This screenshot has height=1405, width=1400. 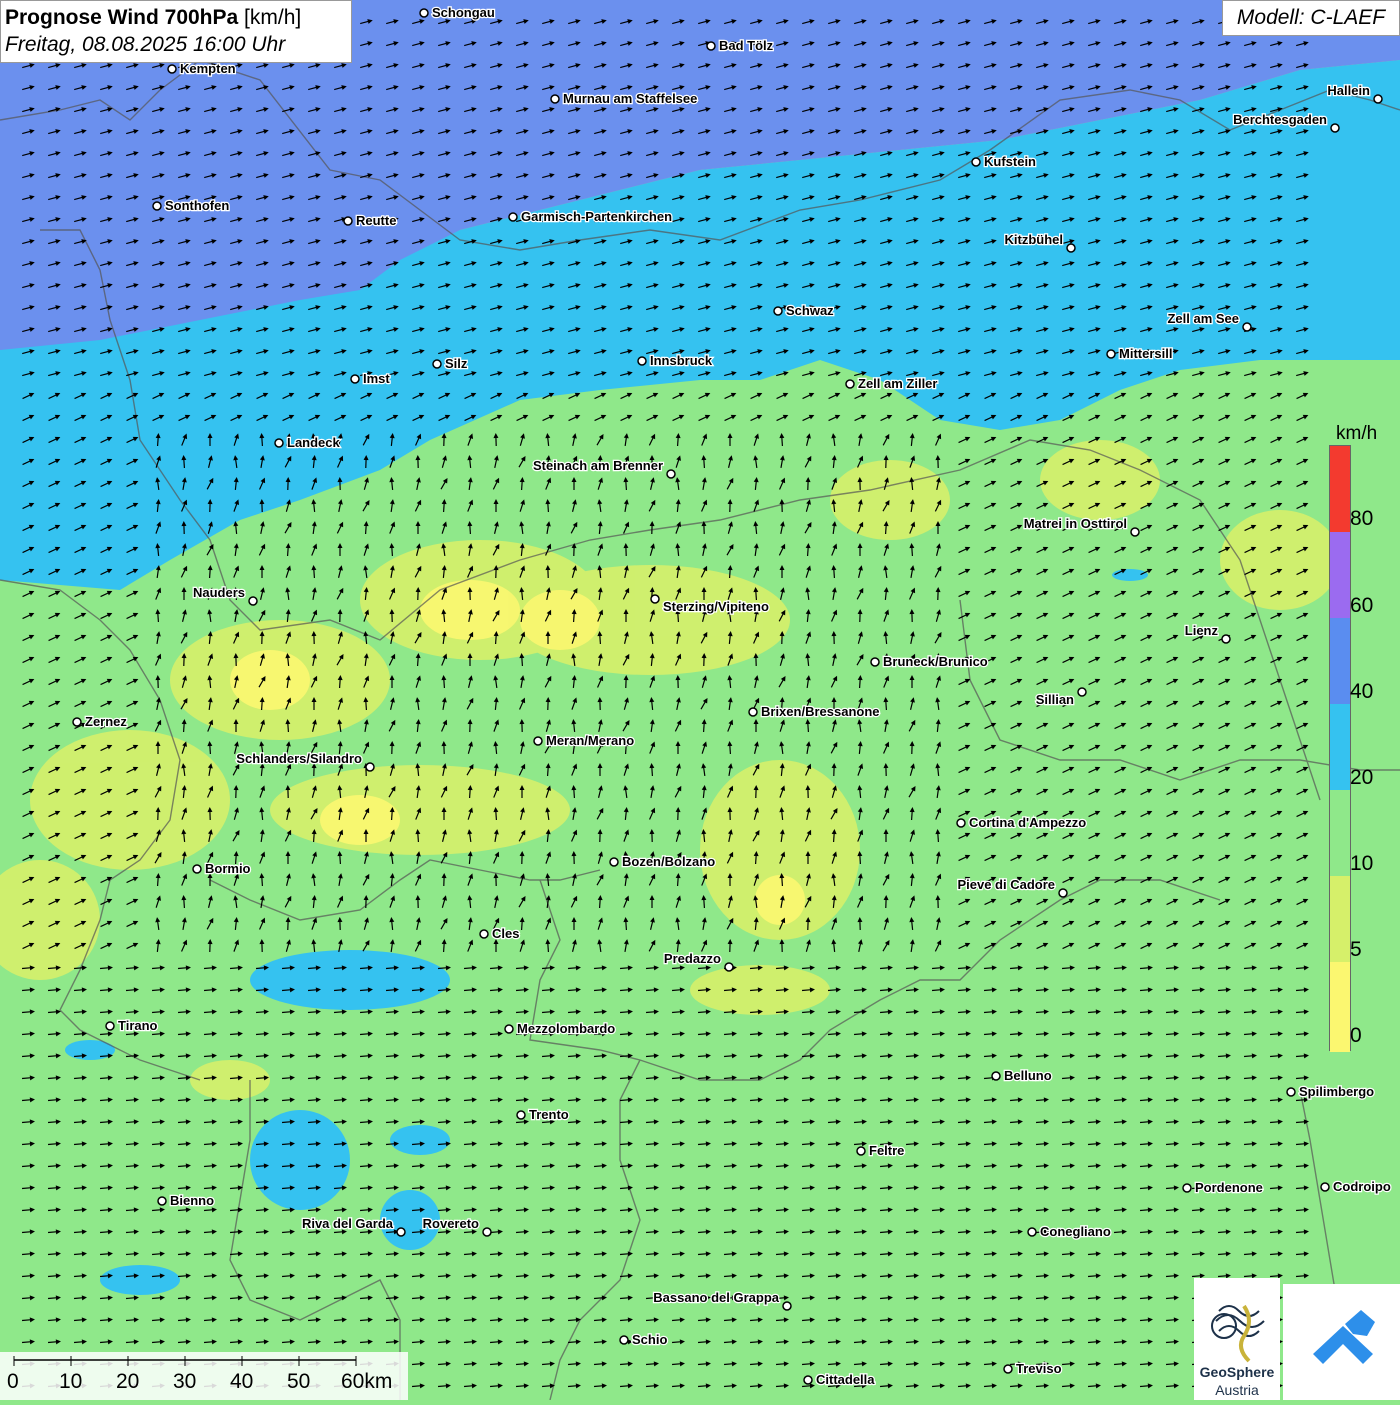 What do you see at coordinates (1340, 748) in the screenshot?
I see `legend-colorbar` at bounding box center [1340, 748].